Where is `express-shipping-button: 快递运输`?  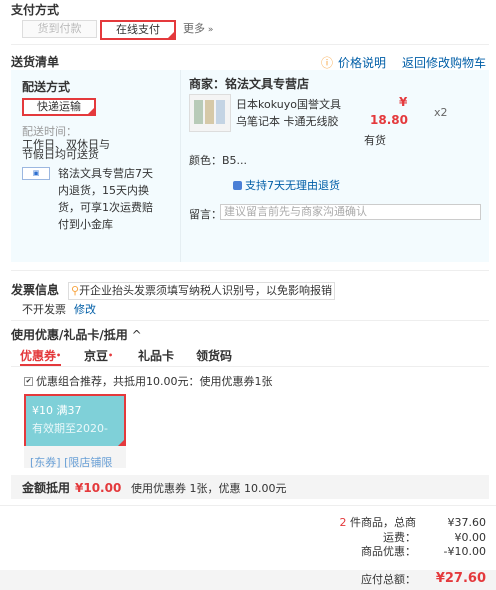 express-shipping-button: 快递运输 is located at coordinates (59, 107).